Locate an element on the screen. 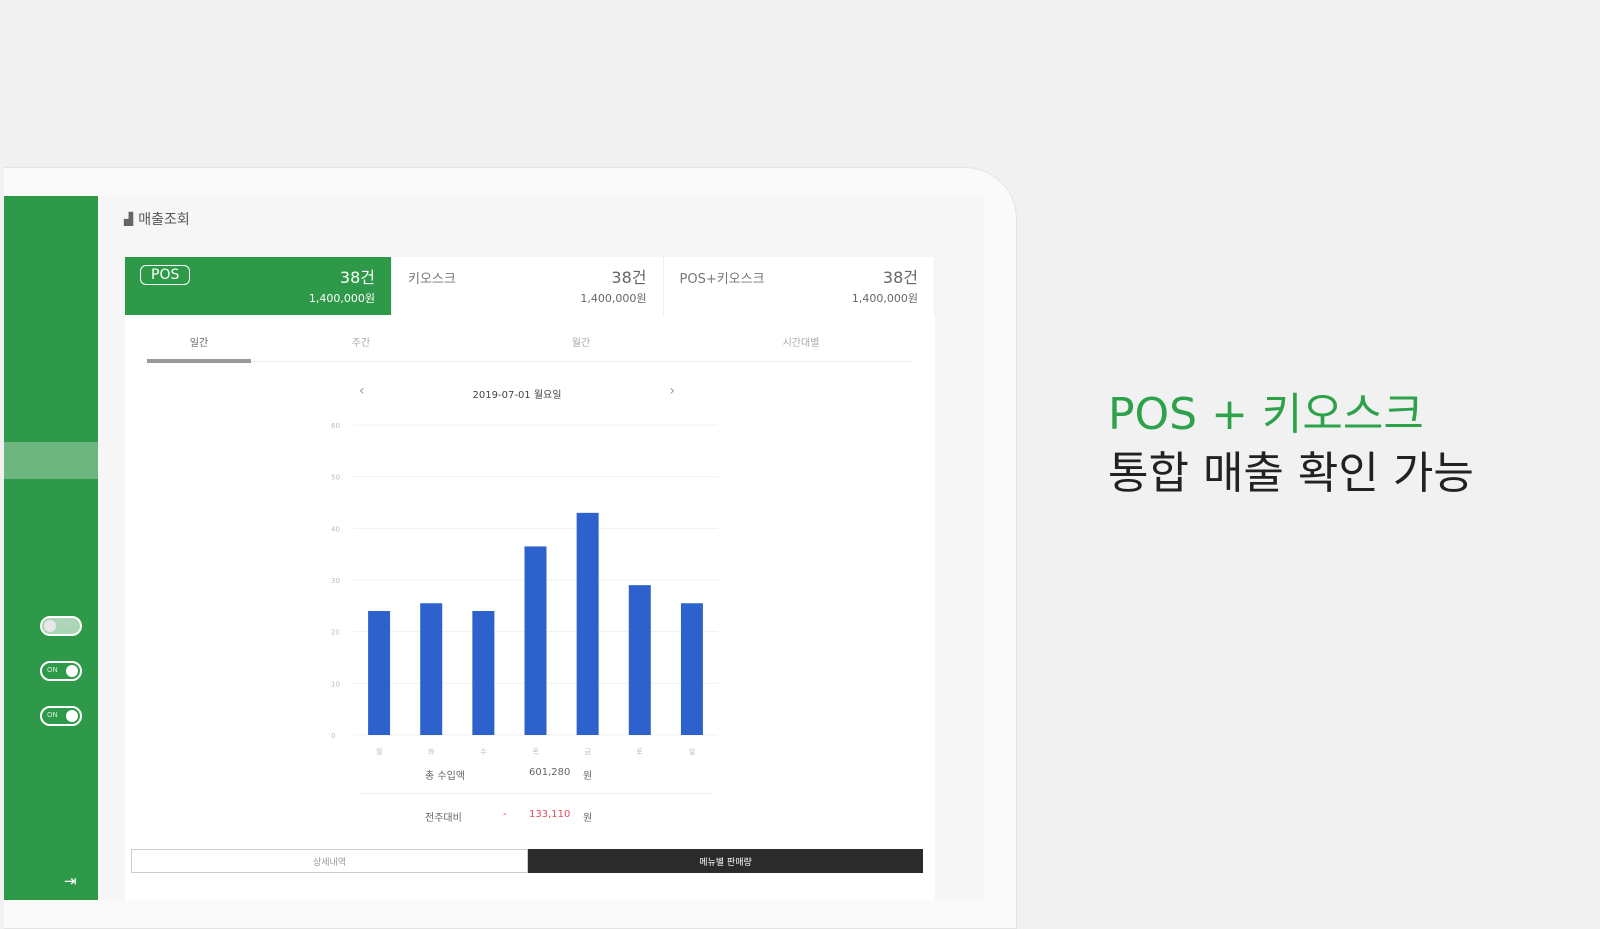 This screenshot has height=929, width=1600. tab-monthly: 월간 is located at coordinates (581, 344).